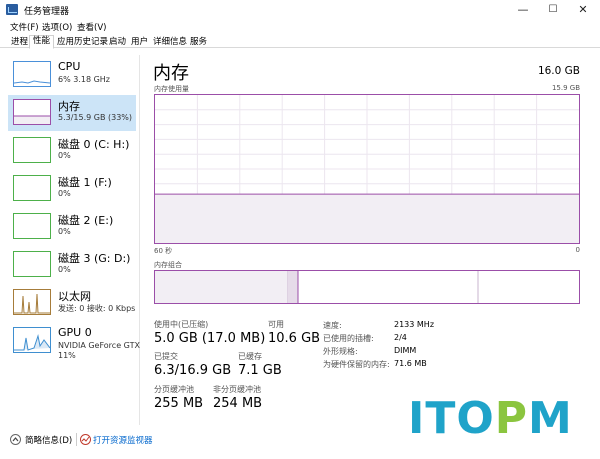 The image size is (600, 459). I want to click on gpu-thumbnail, so click(32, 340).